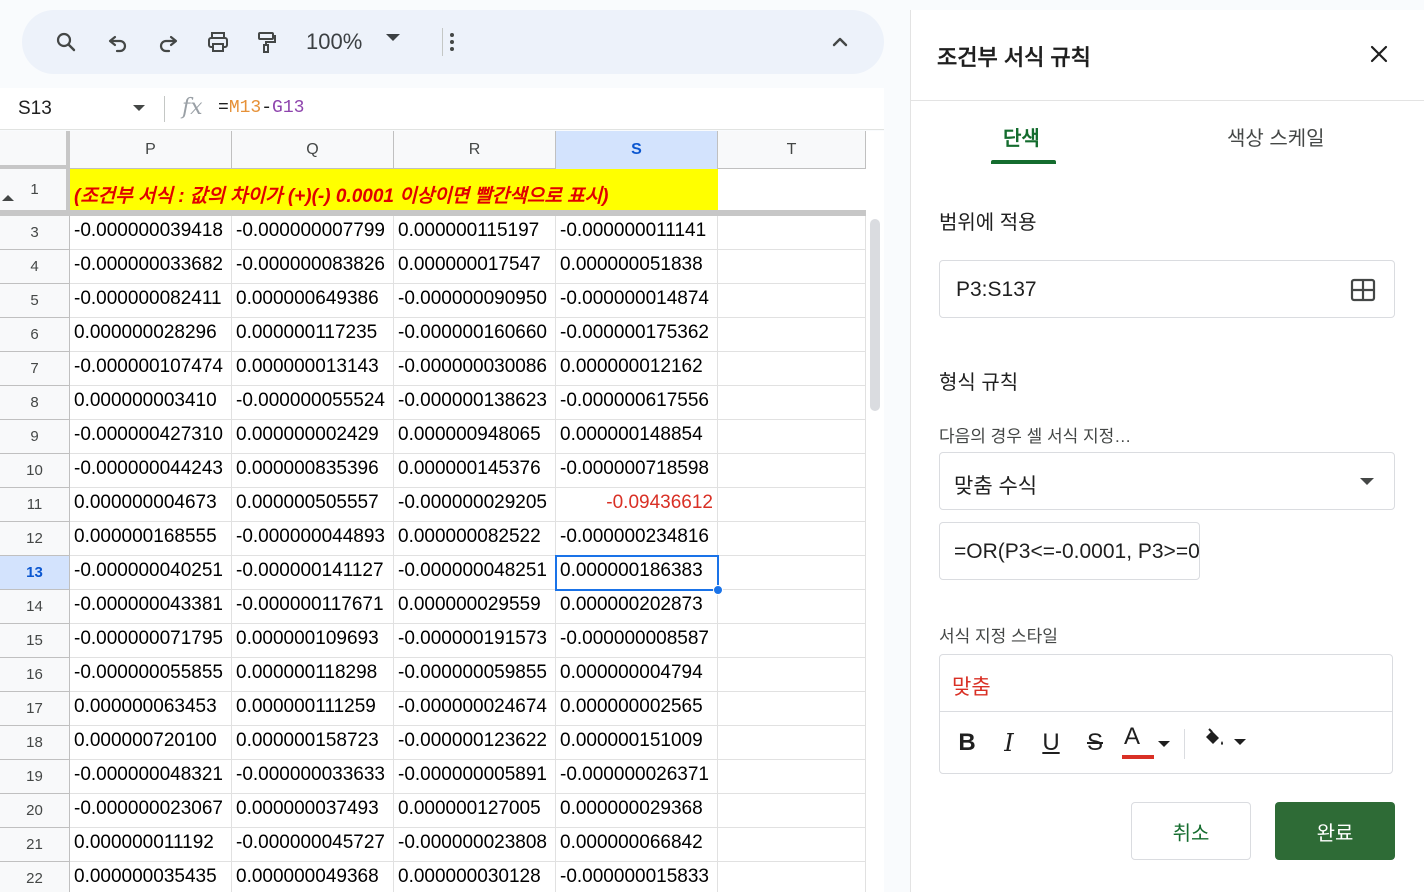 This screenshot has height=892, width=1424. Describe the element at coordinates (35, 403) in the screenshot. I see `row-header: 8` at that location.